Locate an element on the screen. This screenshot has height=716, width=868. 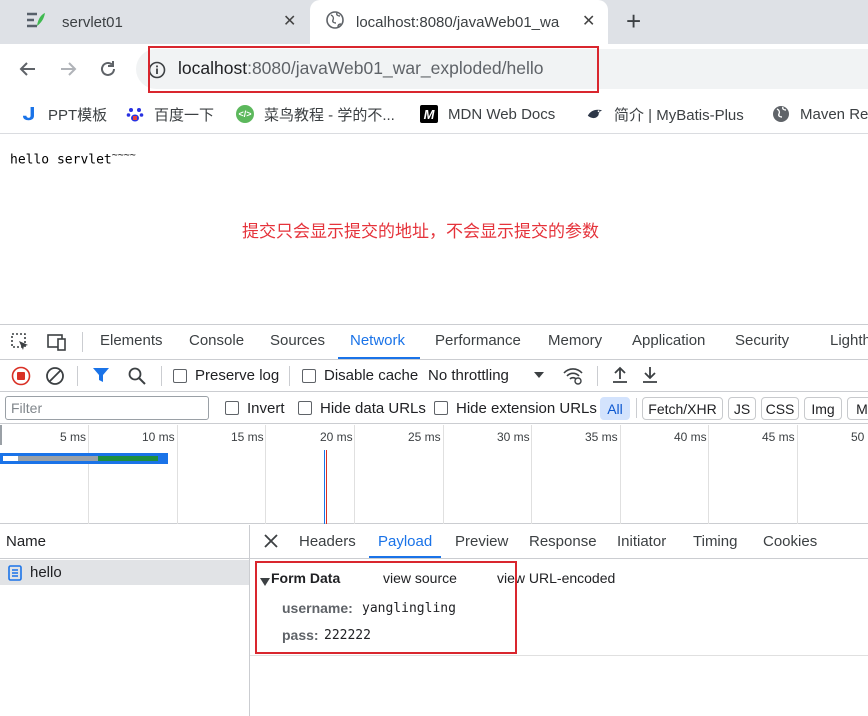
back-button is located at coordinates (28, 69).